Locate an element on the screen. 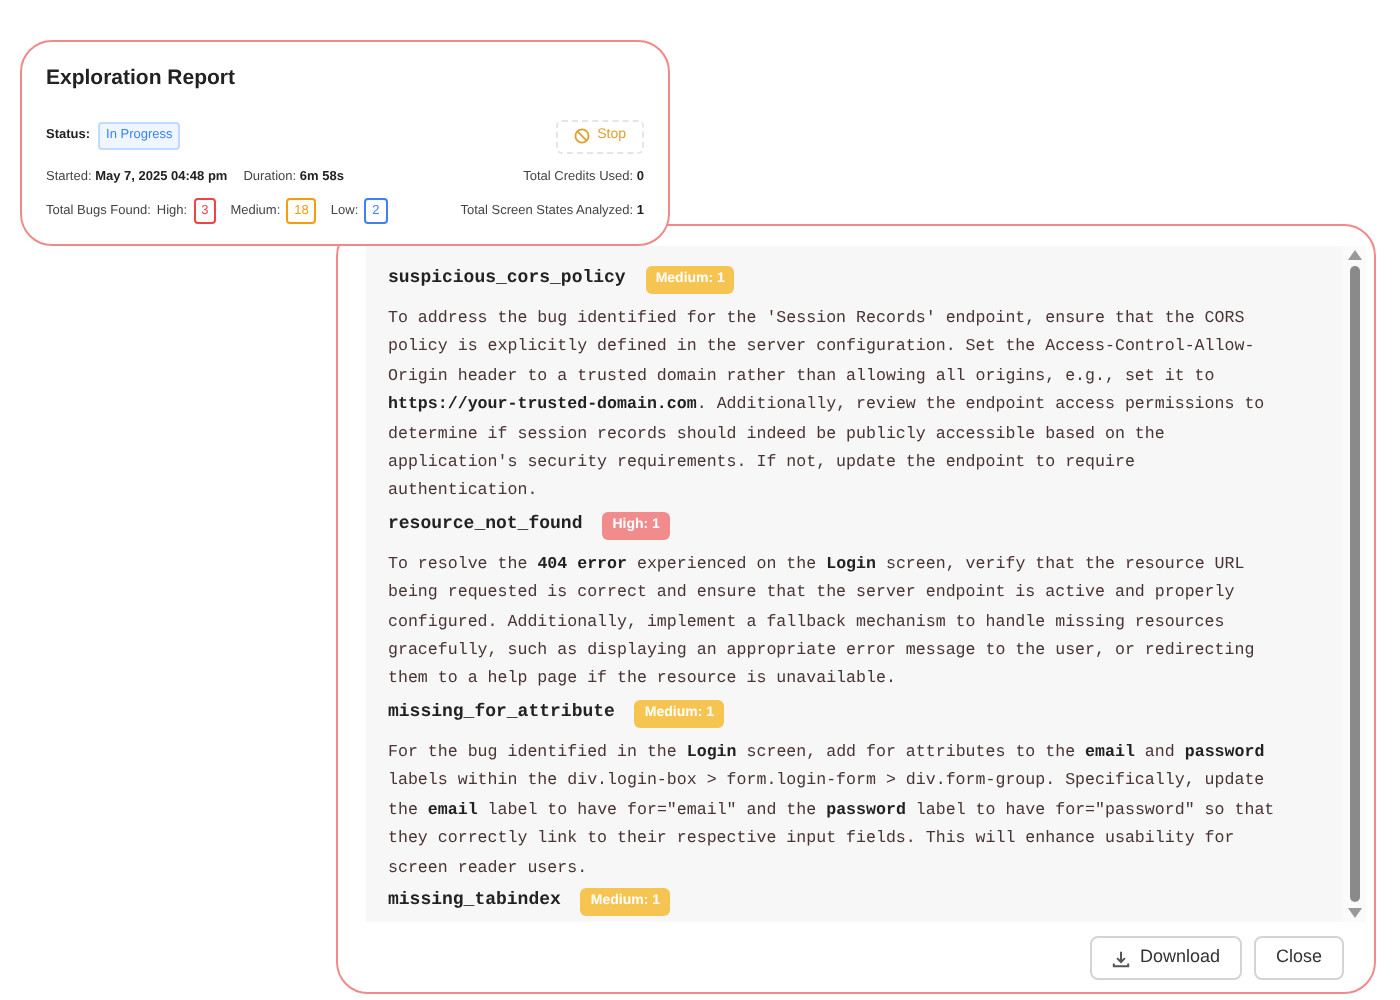 This screenshot has width=1400, height=1000. finding-title: suspicious_cors_policy is located at coordinates (507, 279).